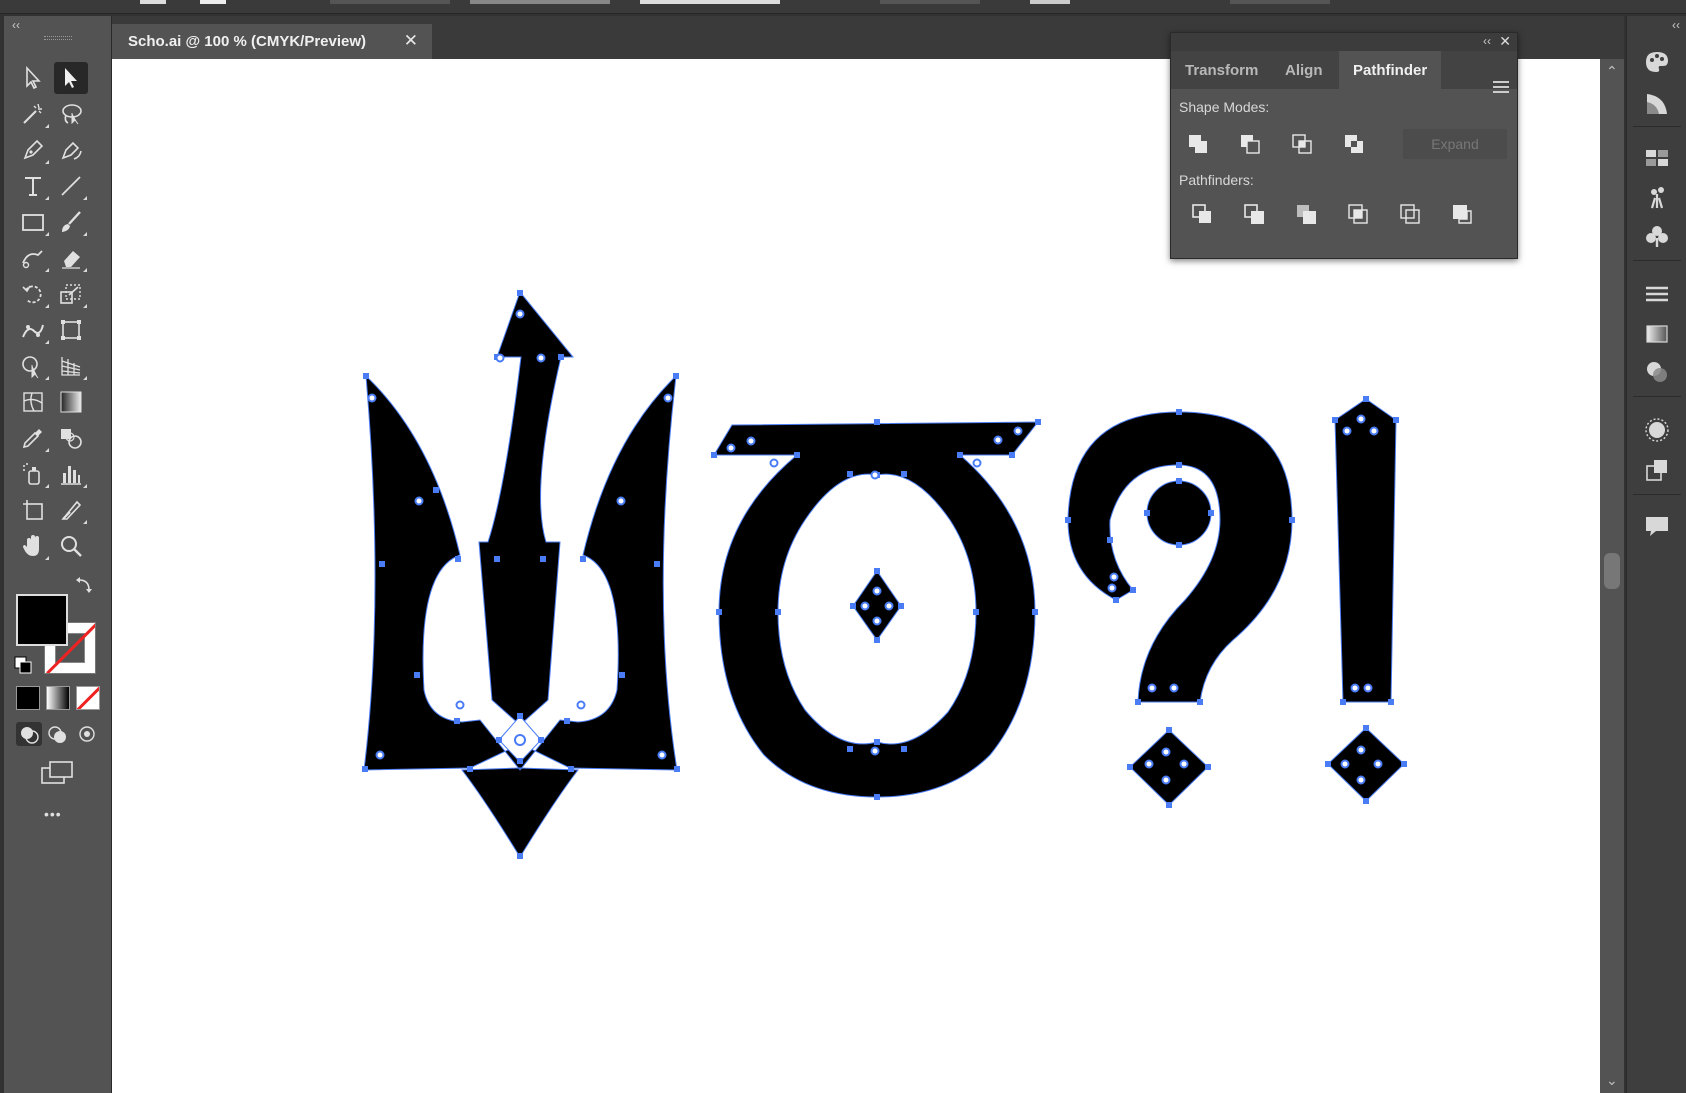 The height and width of the screenshot is (1093, 1686). Describe the element at coordinates (1612, 571) in the screenshot. I see `scroll-thumb` at that location.